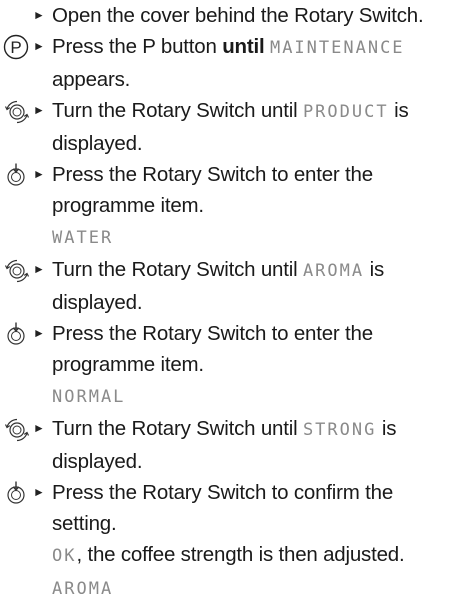  What do you see at coordinates (337, 48) in the screenshot?
I see `display-message: MAINTENANCE` at bounding box center [337, 48].